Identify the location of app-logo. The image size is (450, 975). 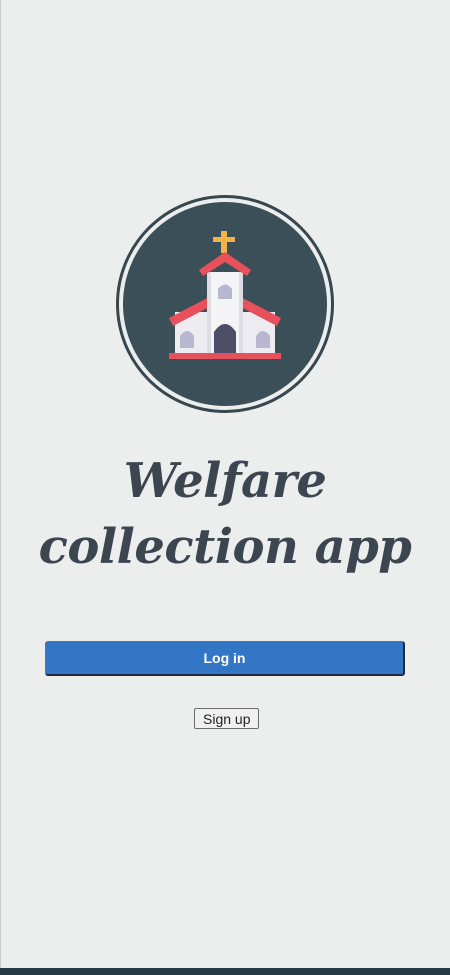
(225, 304).